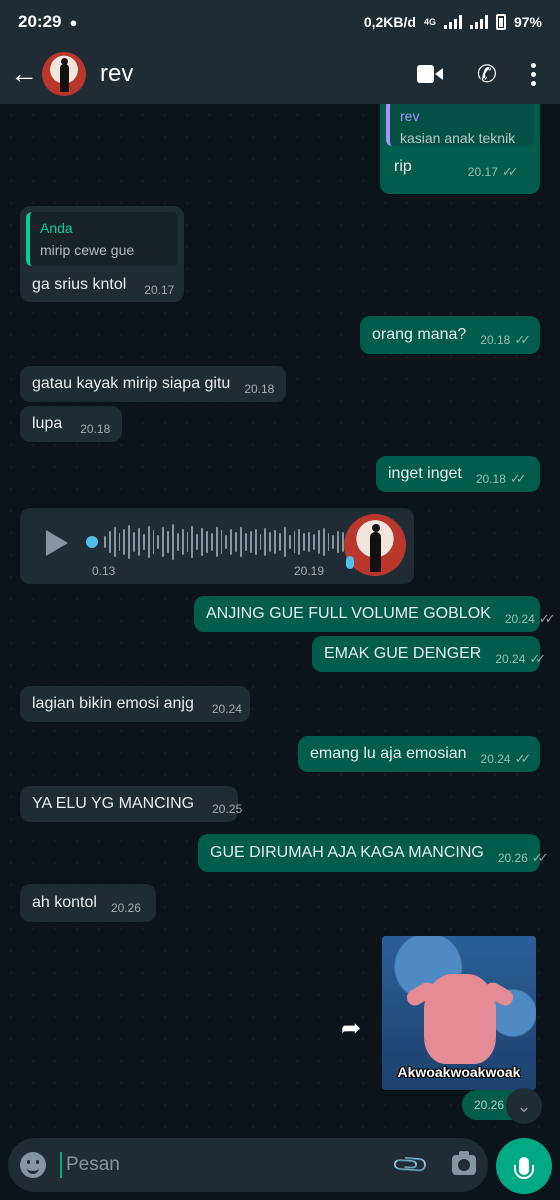 Image resolution: width=560 pixels, height=1200 pixels. What do you see at coordinates (487, 74) in the screenshot?
I see `voice-call-icon: ✆` at bounding box center [487, 74].